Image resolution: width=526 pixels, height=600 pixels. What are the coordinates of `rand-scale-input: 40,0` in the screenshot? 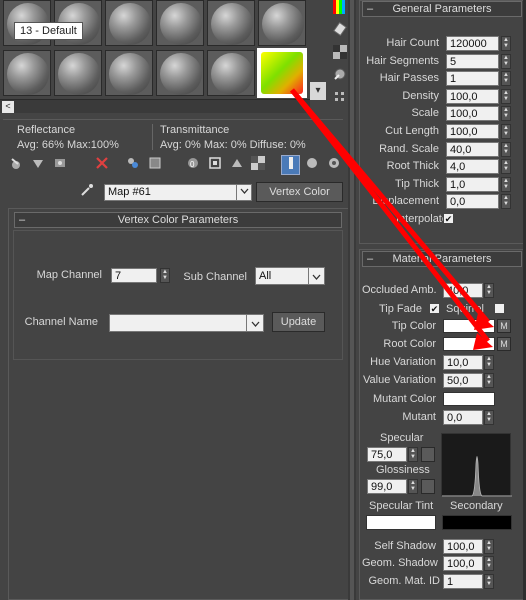 It's located at (472, 149).